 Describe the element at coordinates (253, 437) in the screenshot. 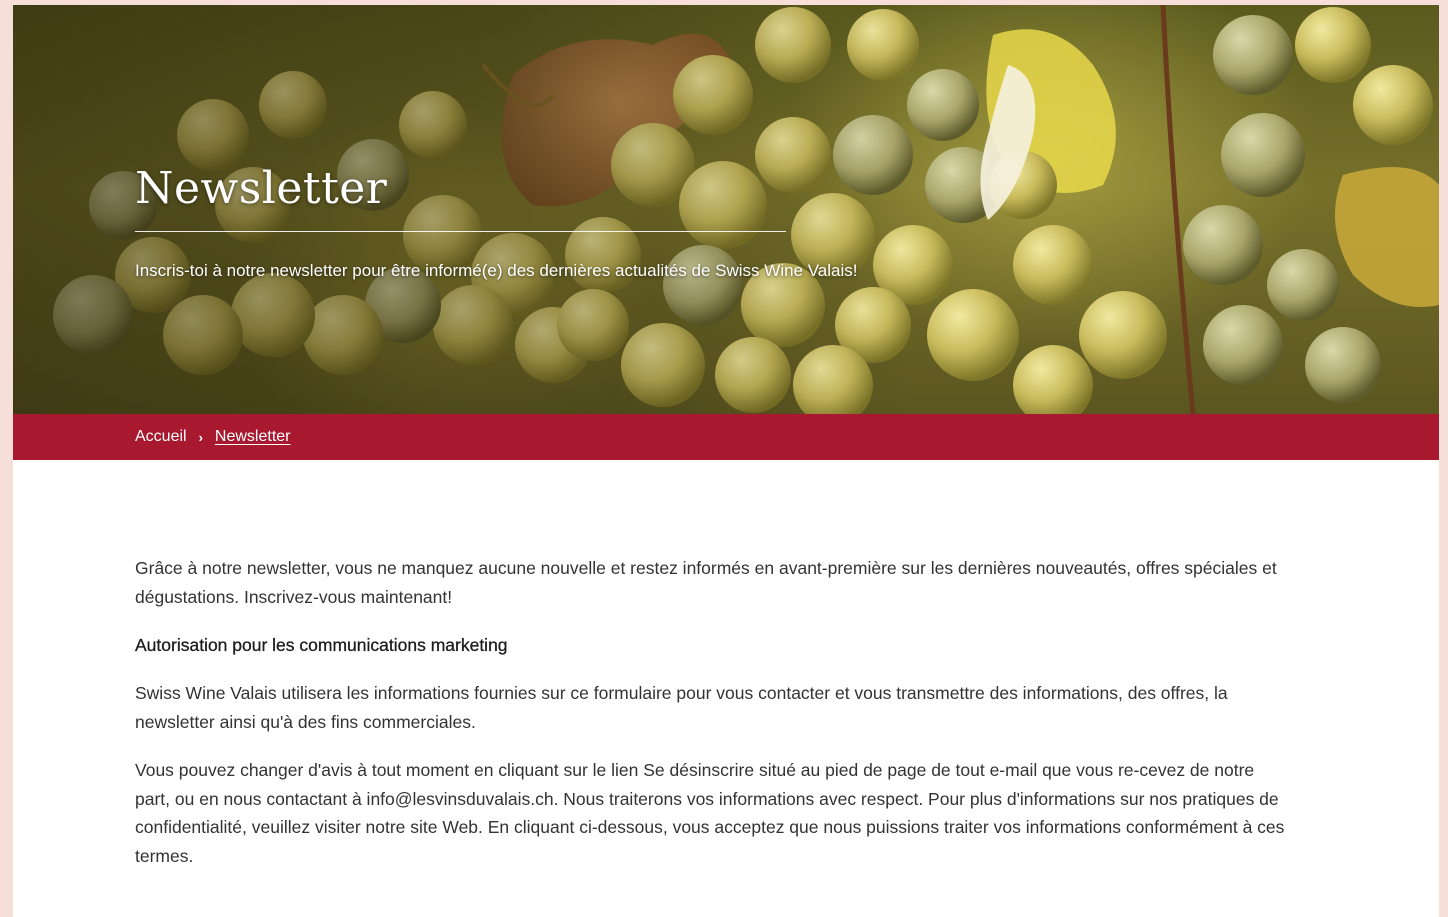

I see `breadcrumb-current-link: Newsletter` at that location.